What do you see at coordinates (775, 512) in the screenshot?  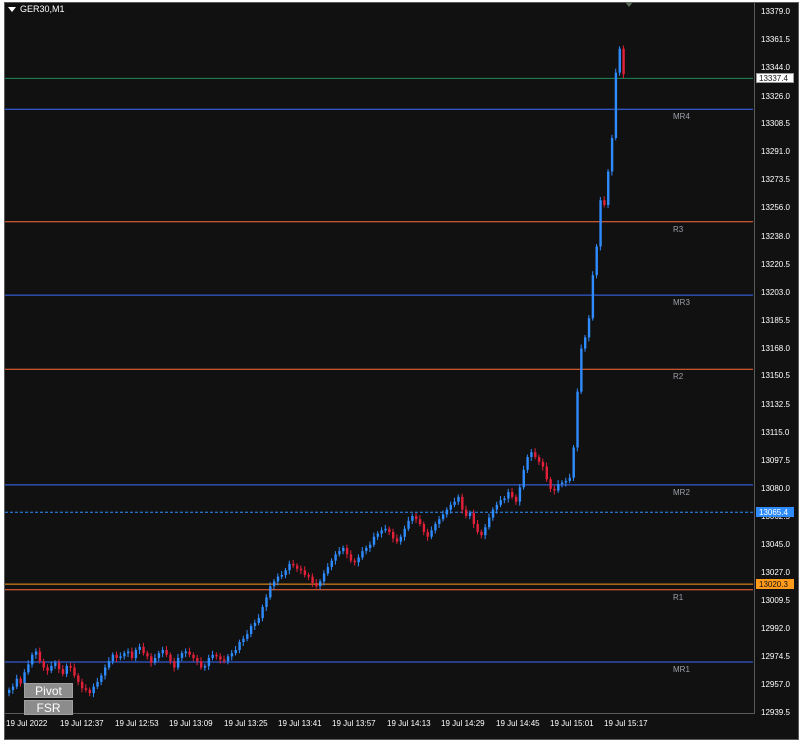 I see `price-tag-bid: 13065.4` at bounding box center [775, 512].